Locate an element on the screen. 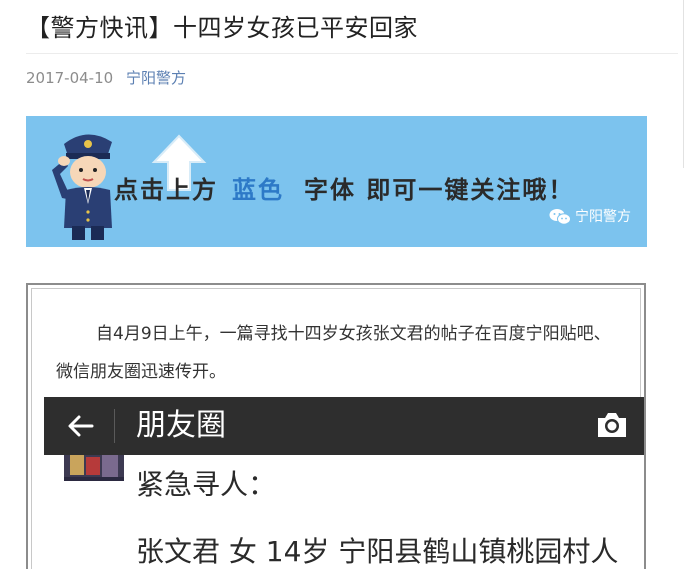 Image resolution: width=700 pixels, height=569 pixels. title-divider is located at coordinates (352, 53).